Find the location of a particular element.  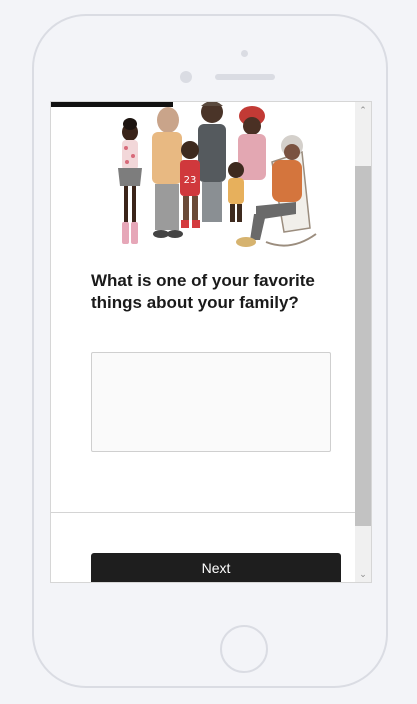

toddler-figure is located at coordinates (236, 192).